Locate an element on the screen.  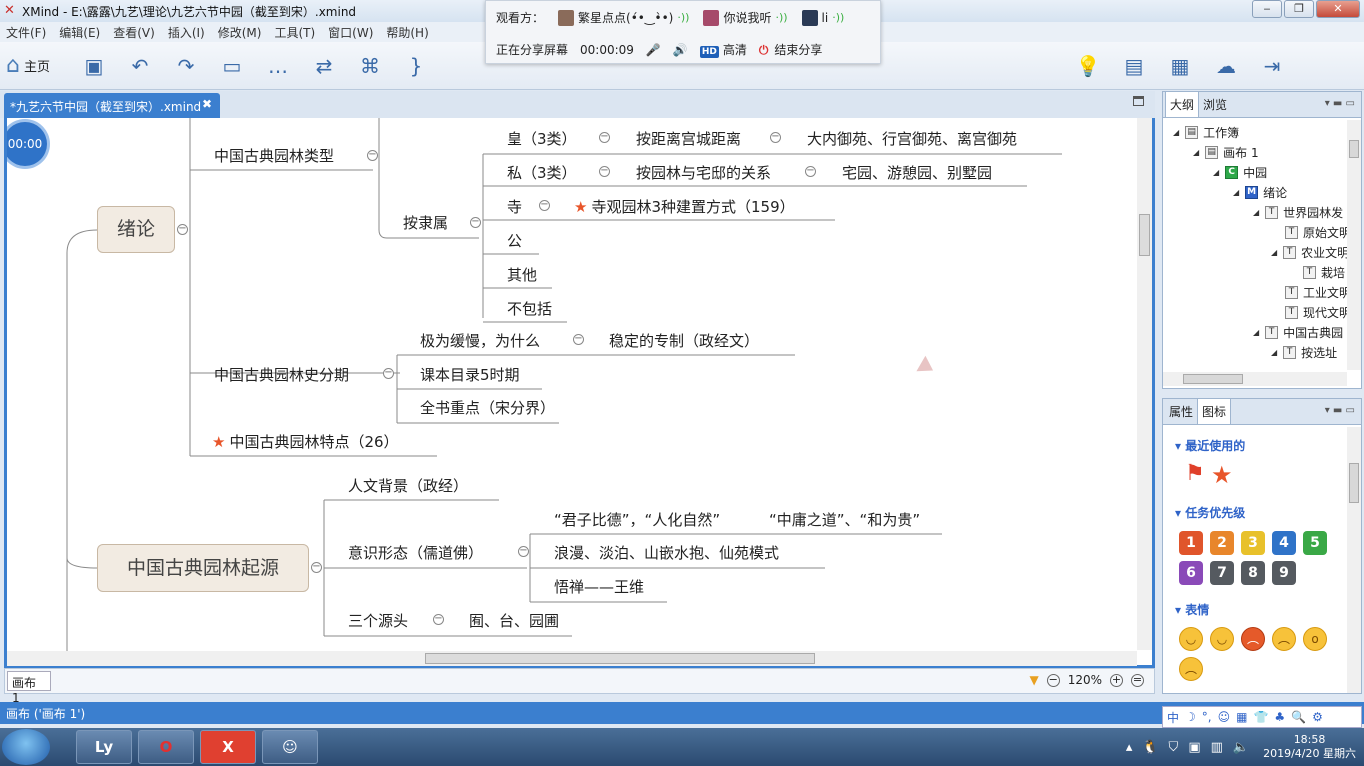
topic-focus: 全书重点（宋分界） is located at coordinates (487, 407).